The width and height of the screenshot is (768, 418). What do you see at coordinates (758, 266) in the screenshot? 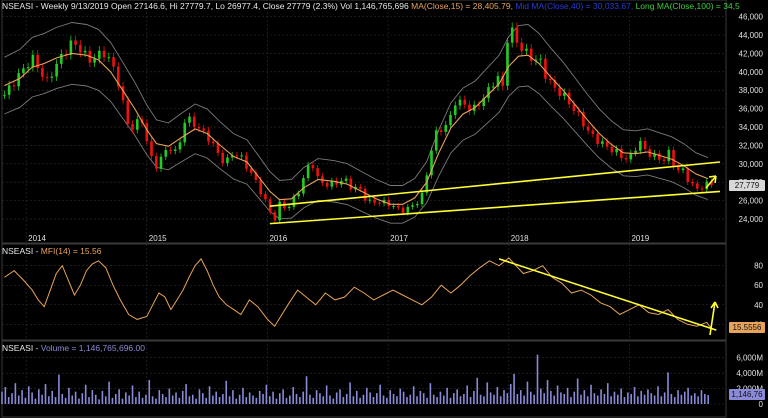
I see `mfi-y-tick-label: 80` at bounding box center [758, 266].